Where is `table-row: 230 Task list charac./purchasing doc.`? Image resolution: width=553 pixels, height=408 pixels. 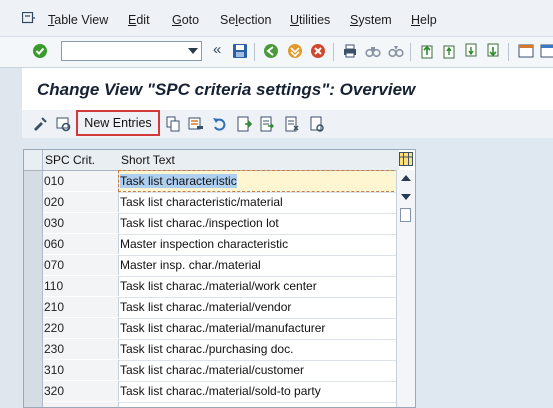
table-row: 230 Task list charac./purchasing doc. is located at coordinates (210, 350).